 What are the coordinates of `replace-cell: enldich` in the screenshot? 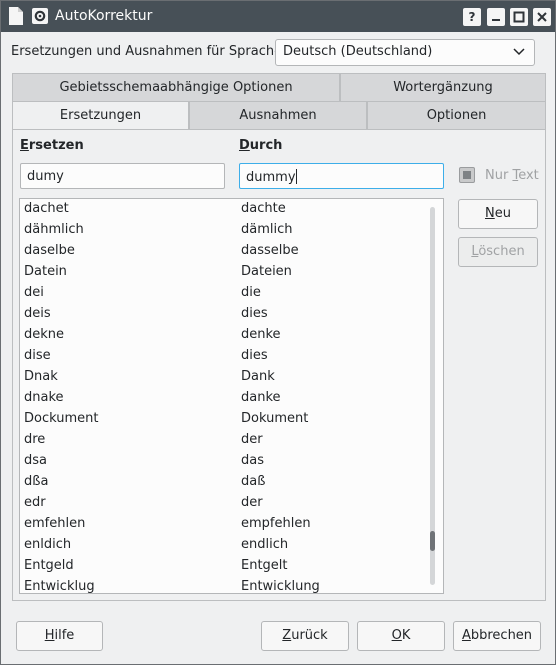 It's located at (48, 544).